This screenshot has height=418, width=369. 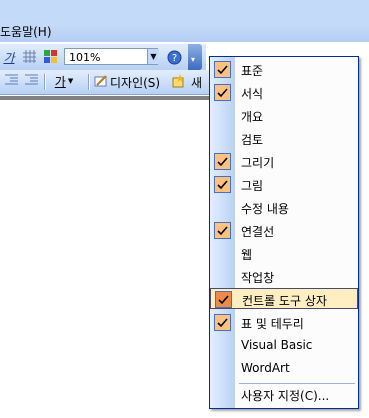 I want to click on underline-text-icon: 가, so click(x=9, y=57).